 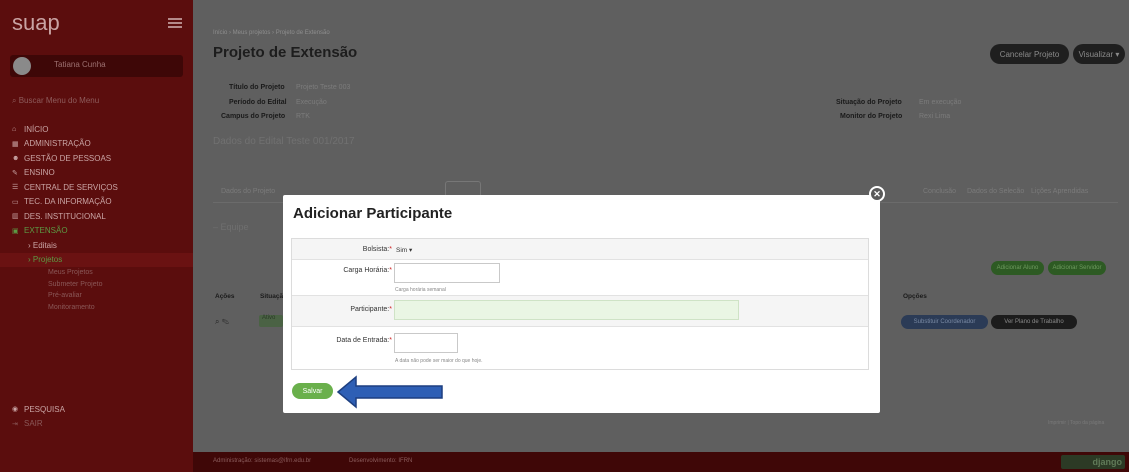 I want to click on sidebar-item-sair: ⇥ SAIR, so click(x=96, y=424).